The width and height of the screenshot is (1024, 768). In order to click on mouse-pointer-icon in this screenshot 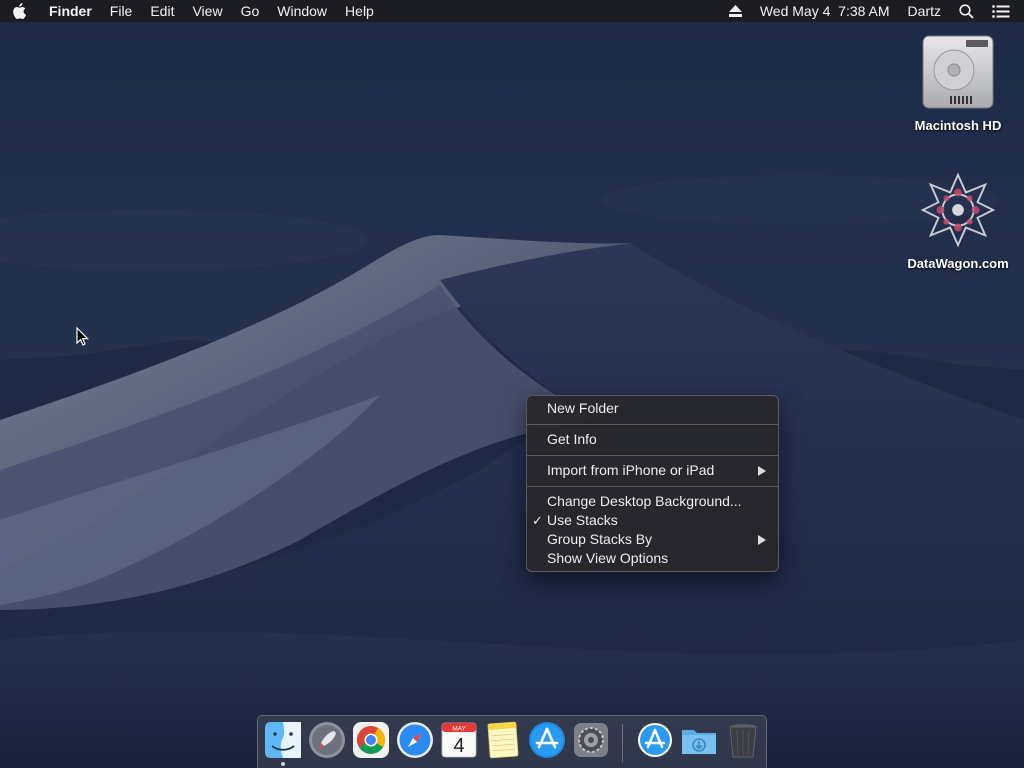, I will do `click(82, 336)`.